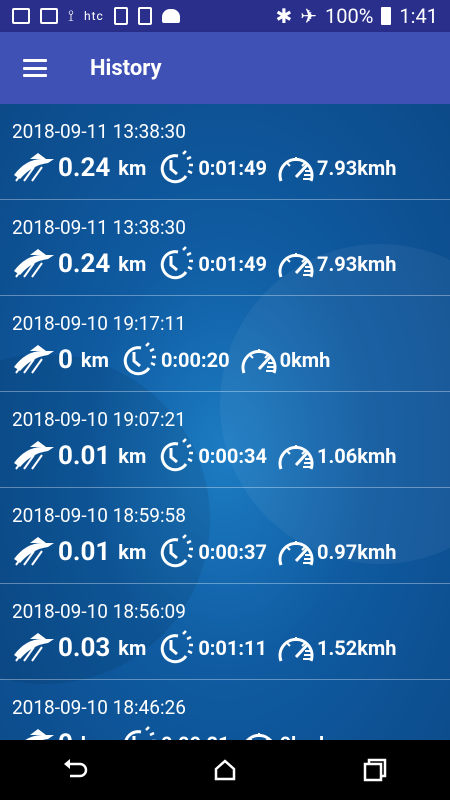 The width and height of the screenshot is (450, 800). I want to click on clock: 1:41, so click(418, 16).